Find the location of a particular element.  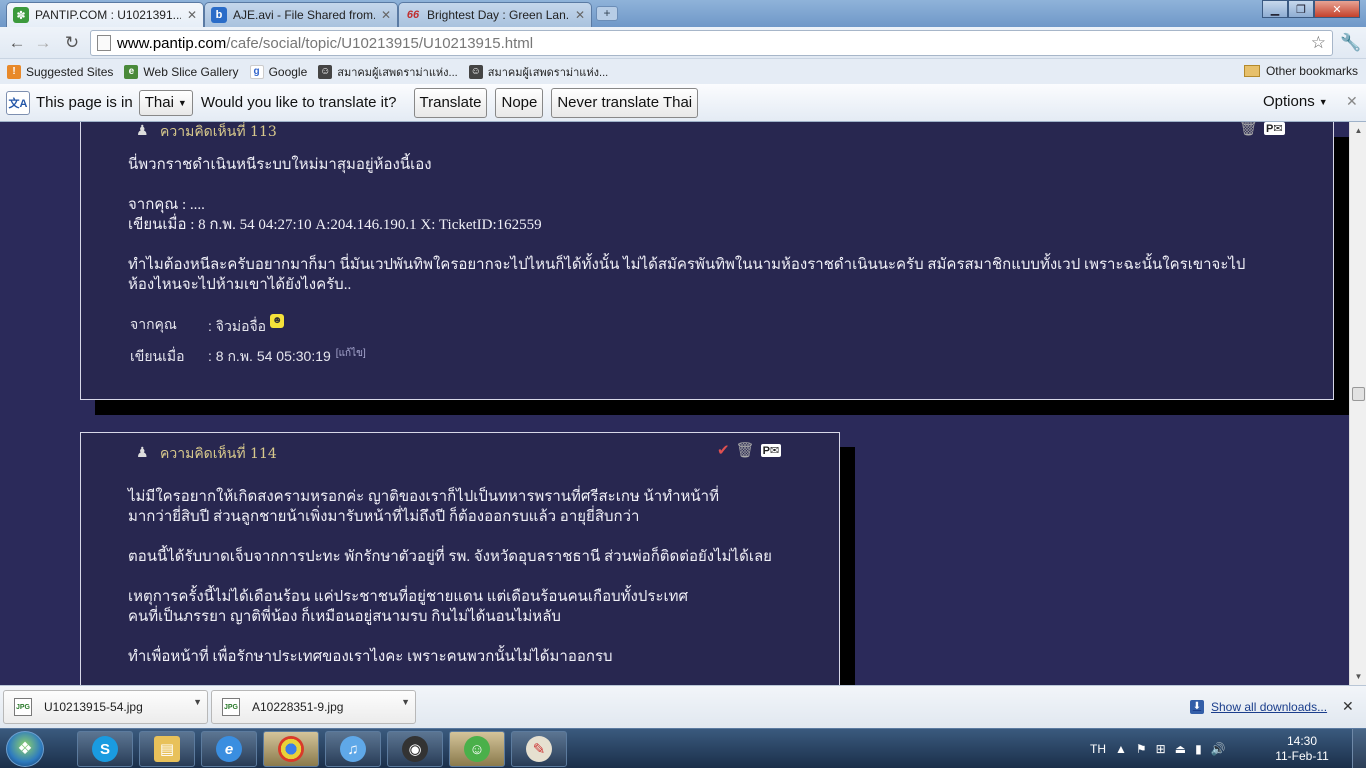

translate-icon: 文A is located at coordinates (18, 102).